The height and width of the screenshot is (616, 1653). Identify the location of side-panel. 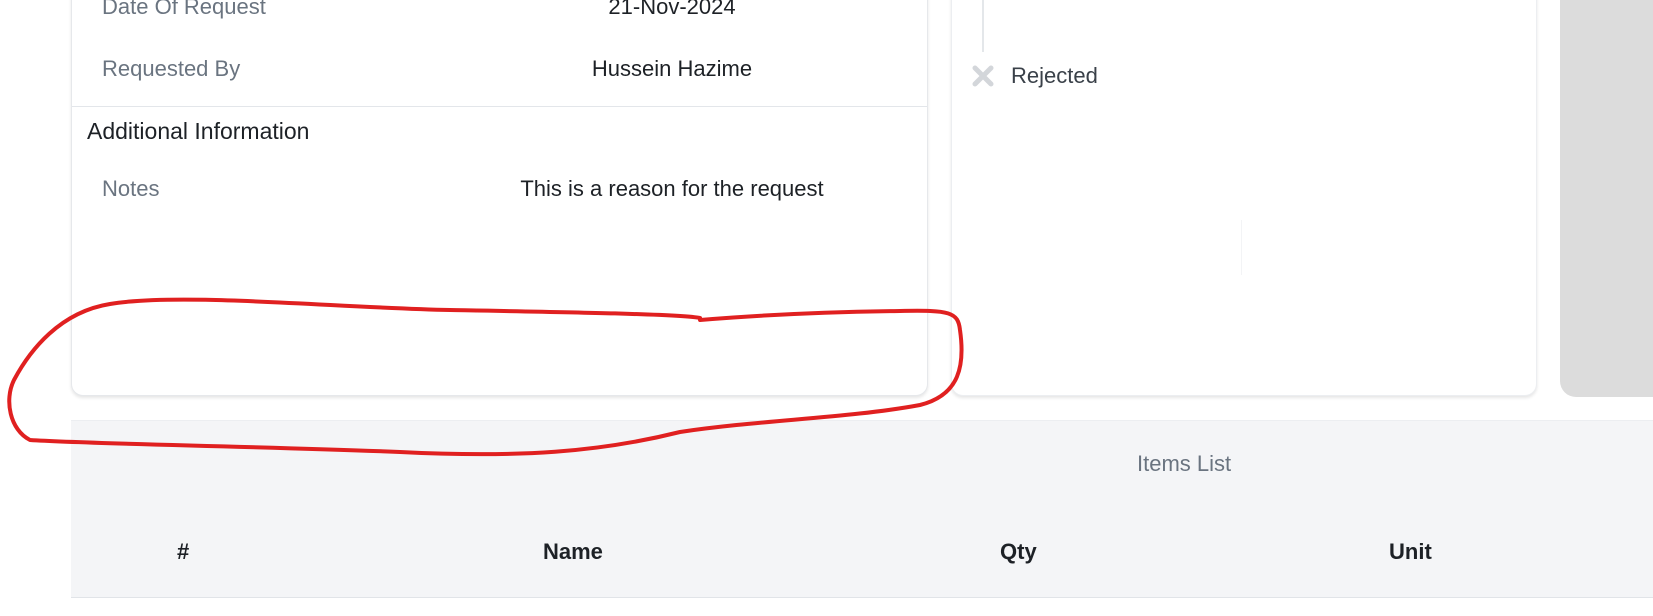
(1606, 198).